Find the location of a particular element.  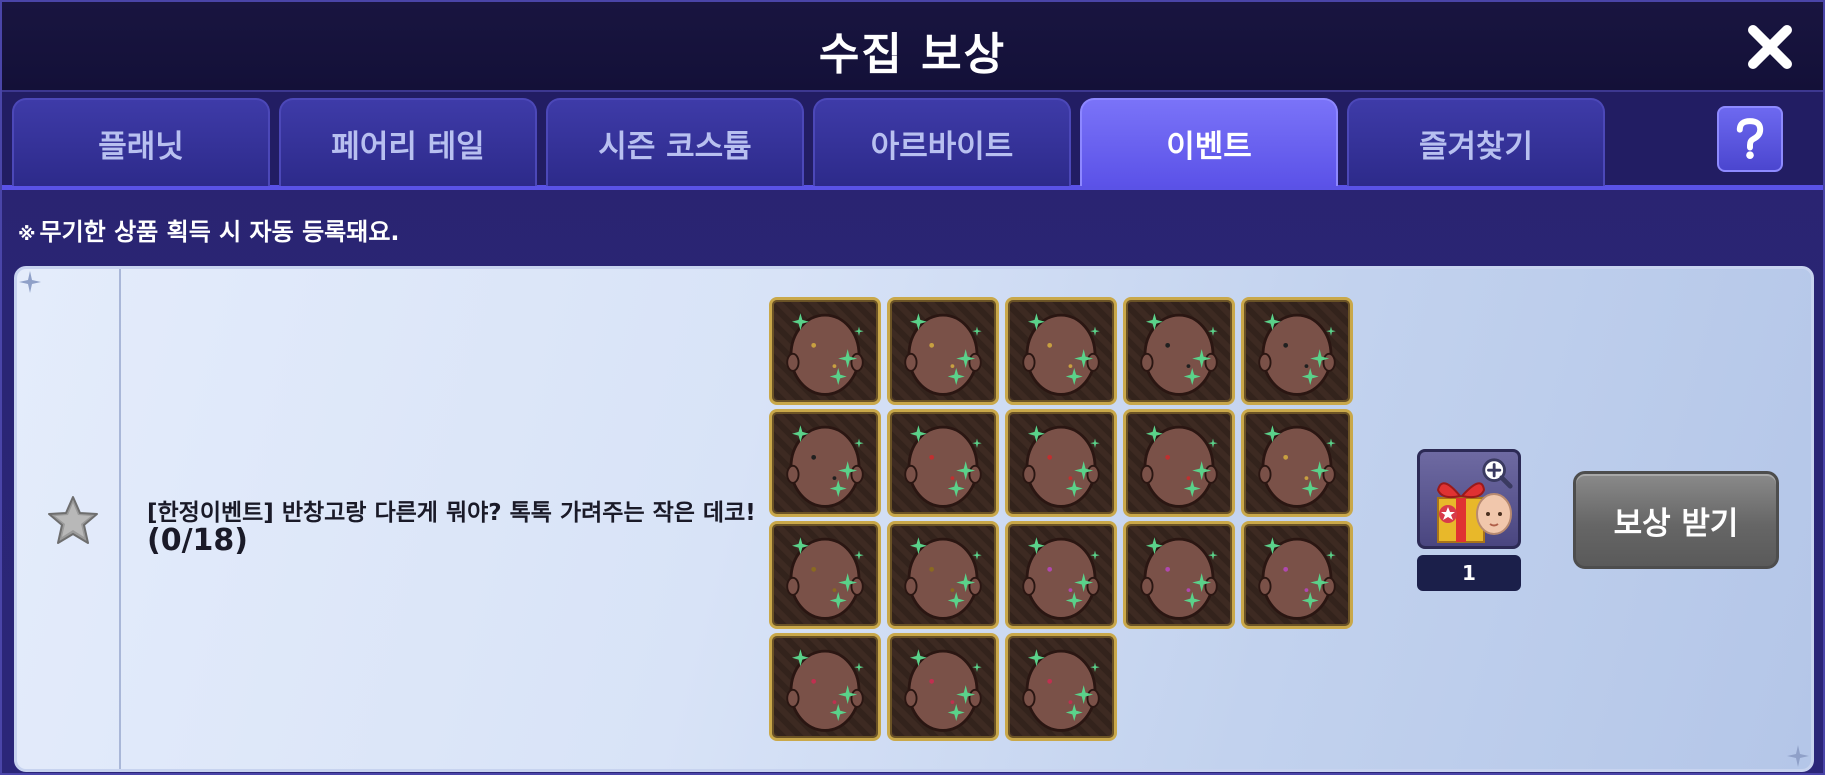

close-button is located at coordinates (1770, 47).